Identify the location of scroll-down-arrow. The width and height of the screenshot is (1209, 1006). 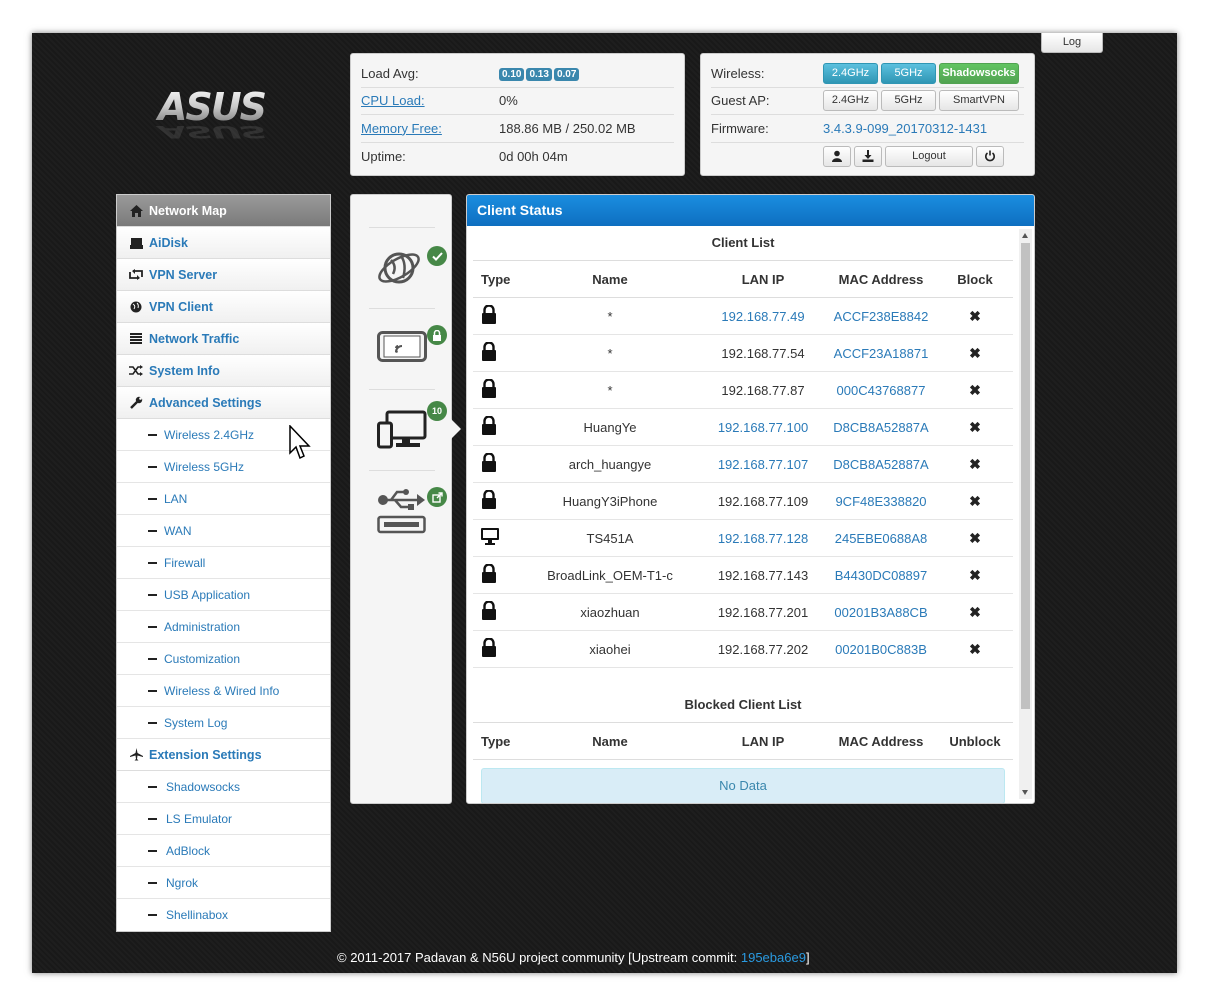
(1025, 792).